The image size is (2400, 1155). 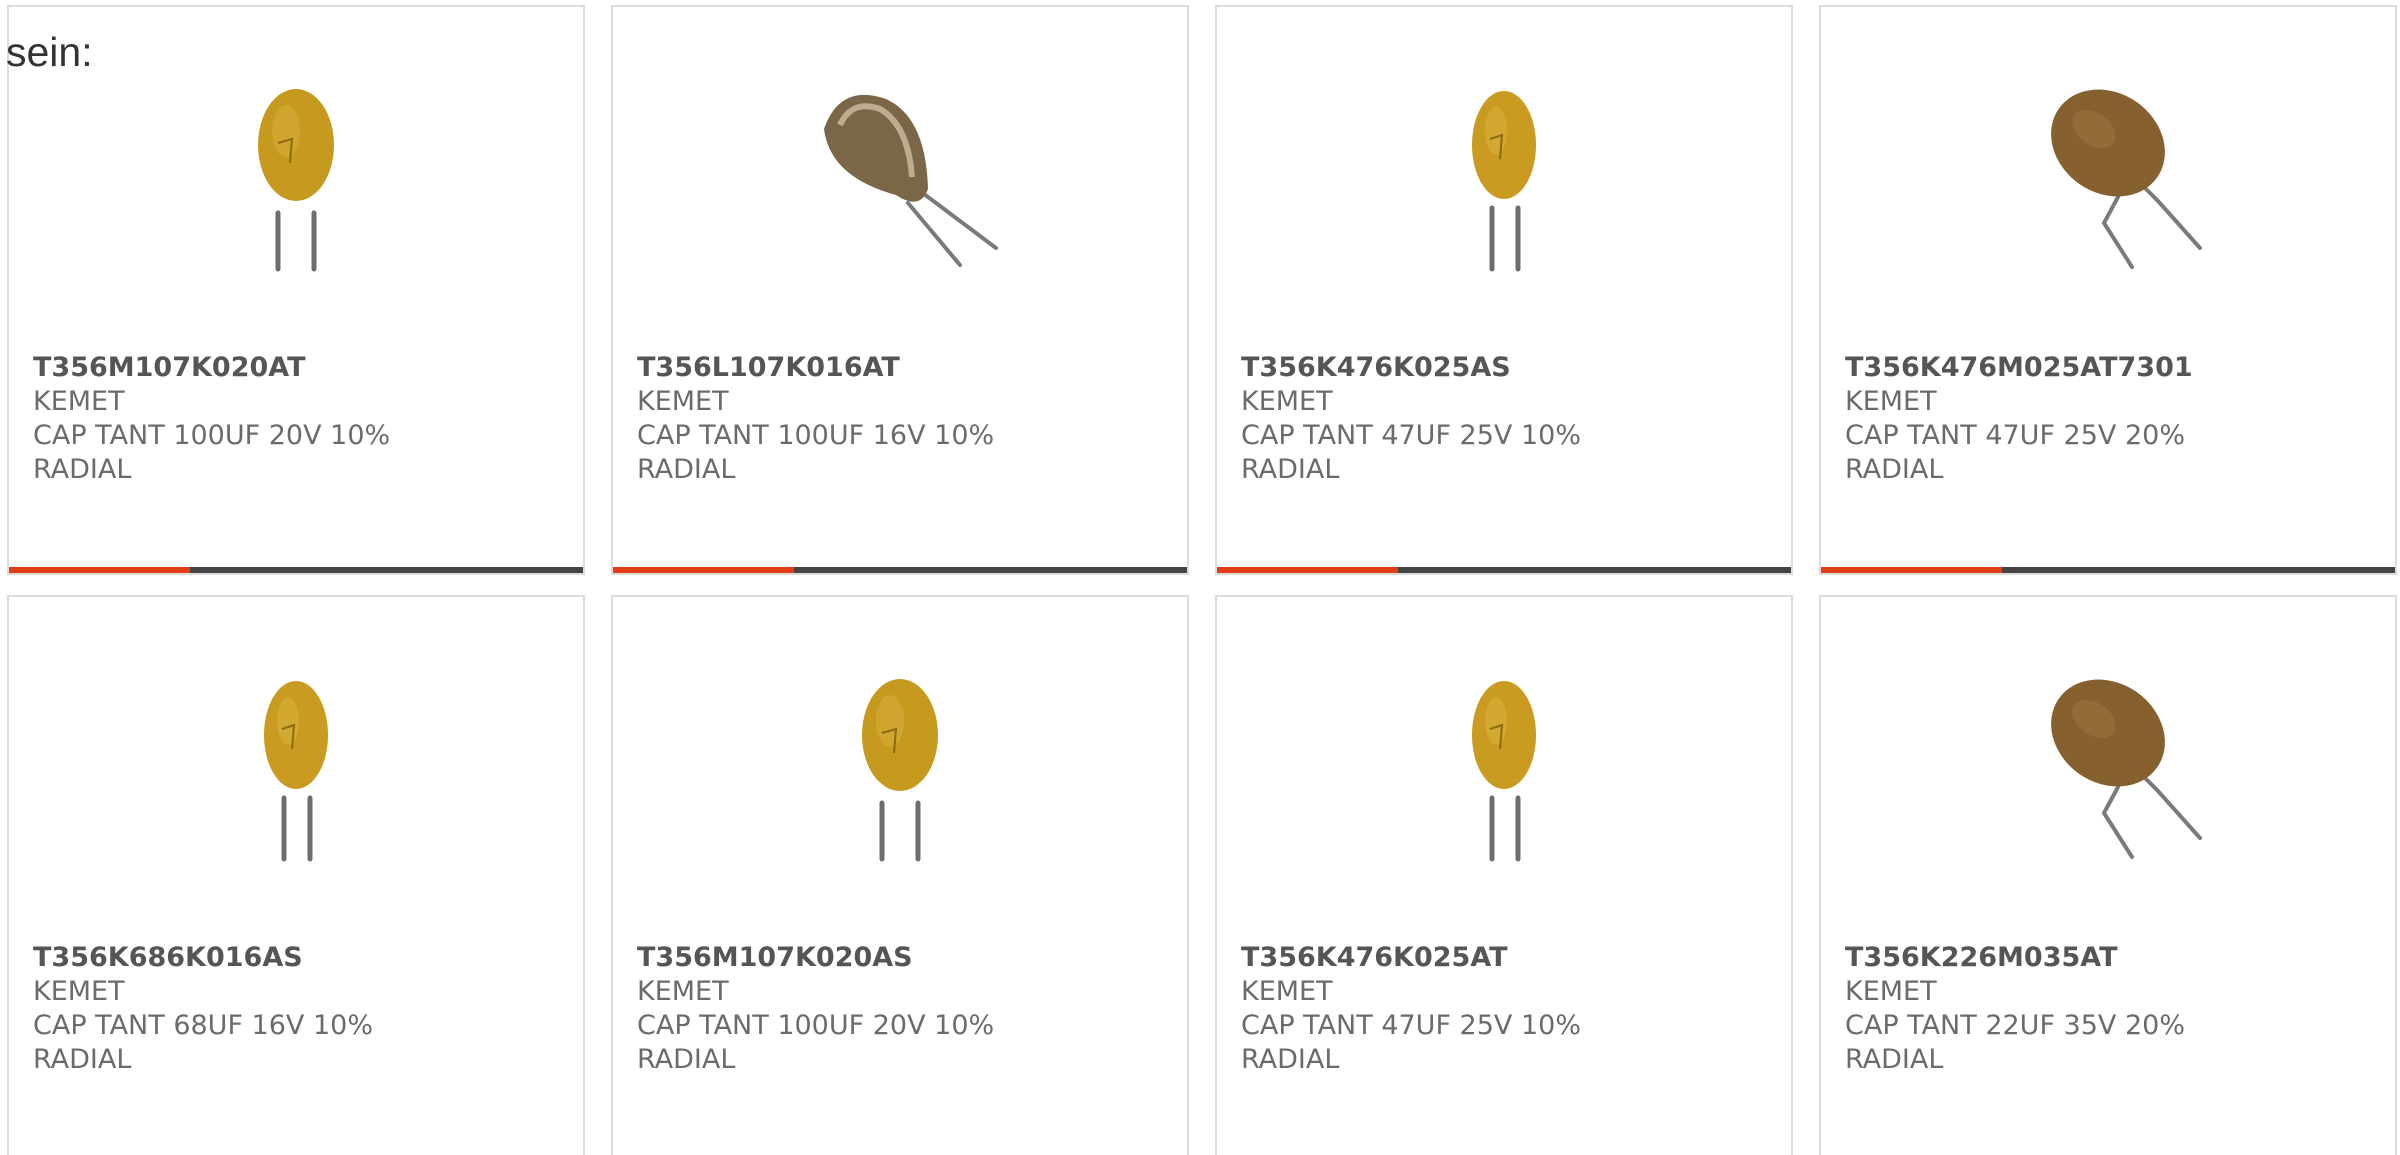 I want to click on part-number: T356M107K020AS, so click(x=907, y=958).